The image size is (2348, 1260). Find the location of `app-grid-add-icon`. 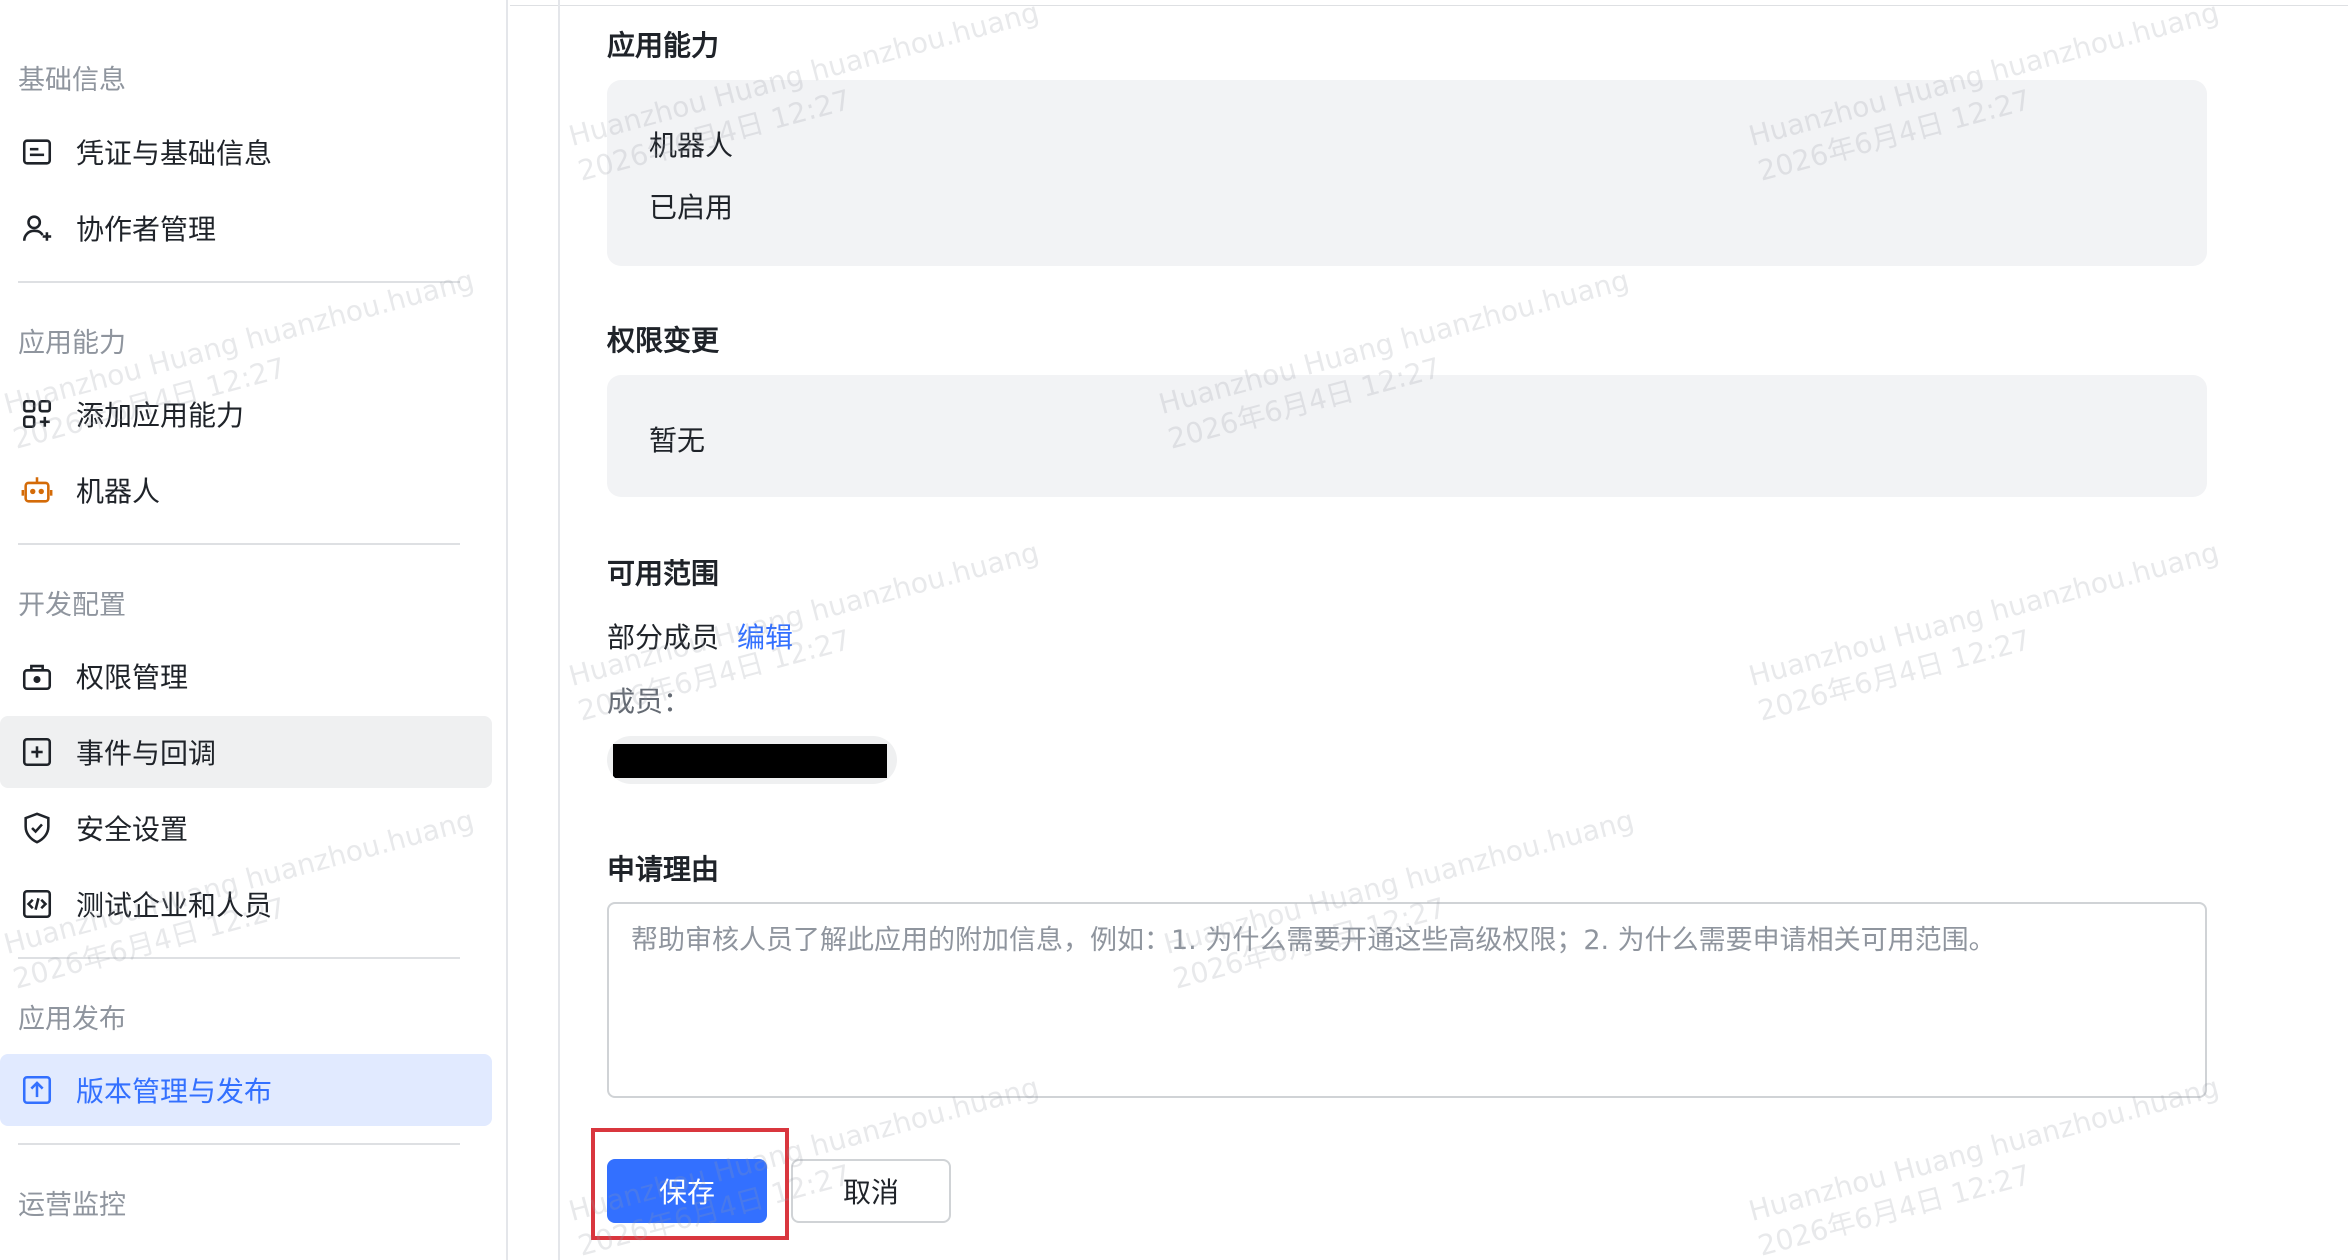

app-grid-add-icon is located at coordinates (37, 414).